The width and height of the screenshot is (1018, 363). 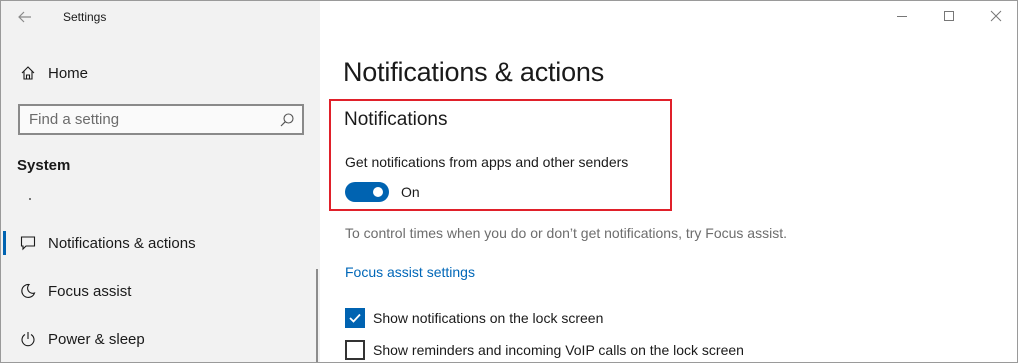 I want to click on checkbox-label: Show notifications on the lock screen, so click(x=488, y=318).